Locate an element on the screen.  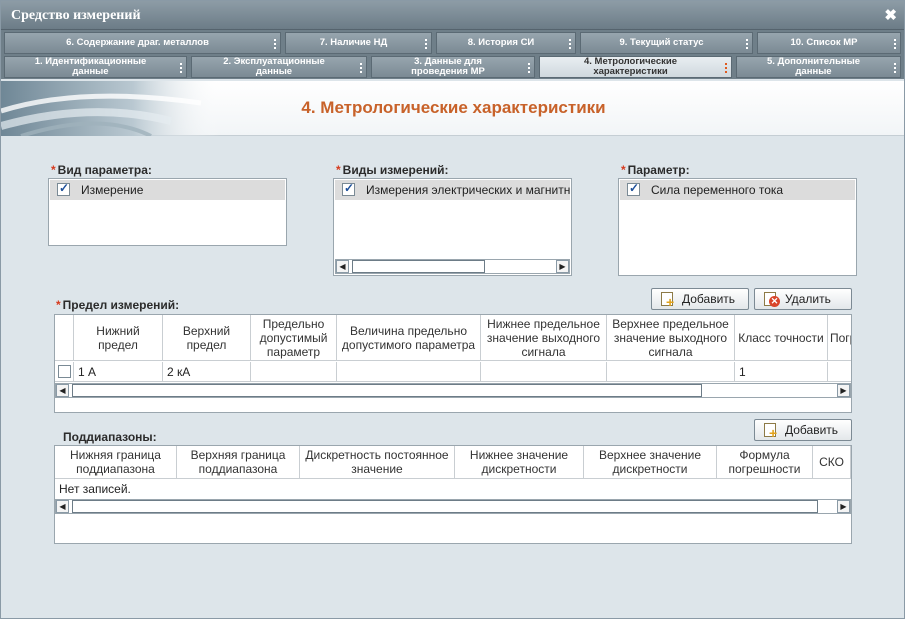
tab-history: 8. История СИ is located at coordinates (506, 43).